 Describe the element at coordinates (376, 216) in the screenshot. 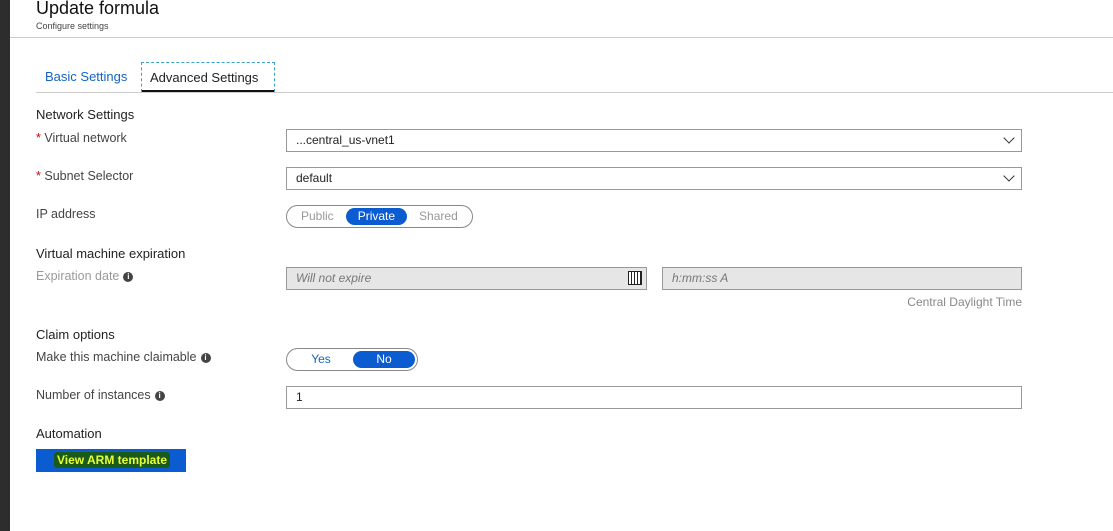

I see `ip-option-private: Private` at that location.